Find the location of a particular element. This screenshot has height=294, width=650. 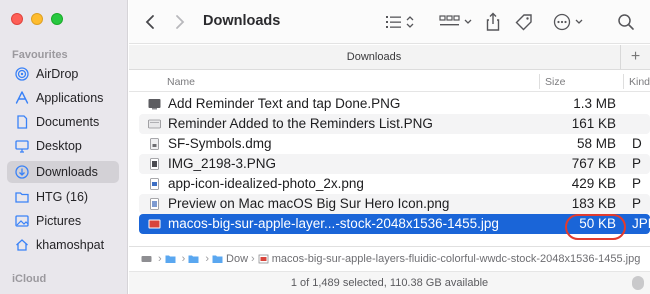

ellipsis-circle-icon is located at coordinates (568, 22).